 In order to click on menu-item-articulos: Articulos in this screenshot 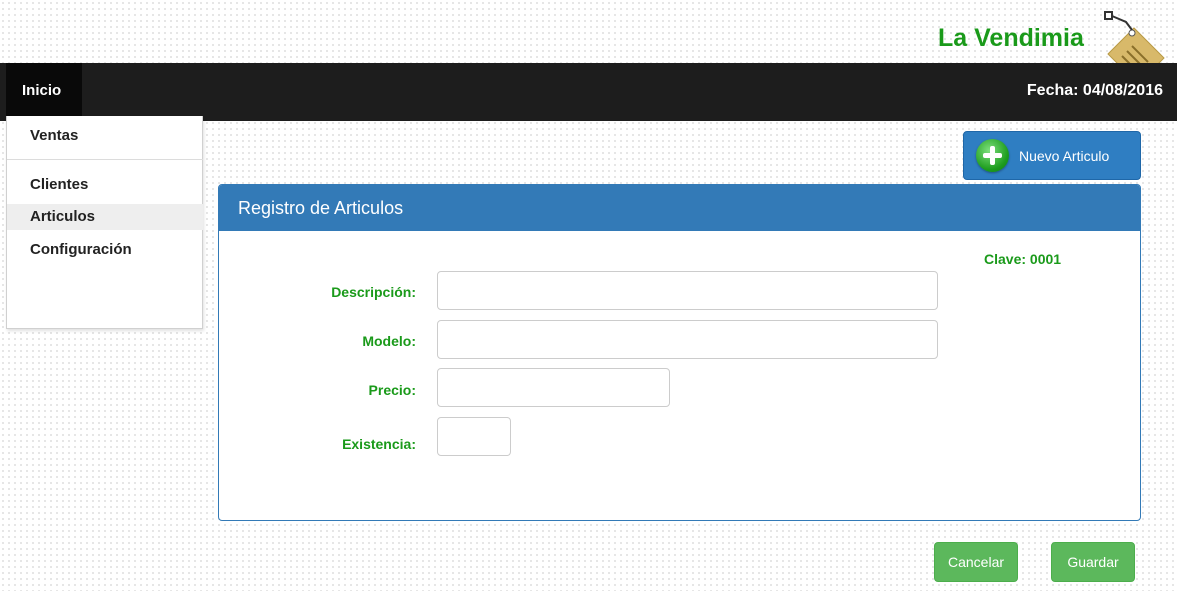, I will do `click(105, 217)`.